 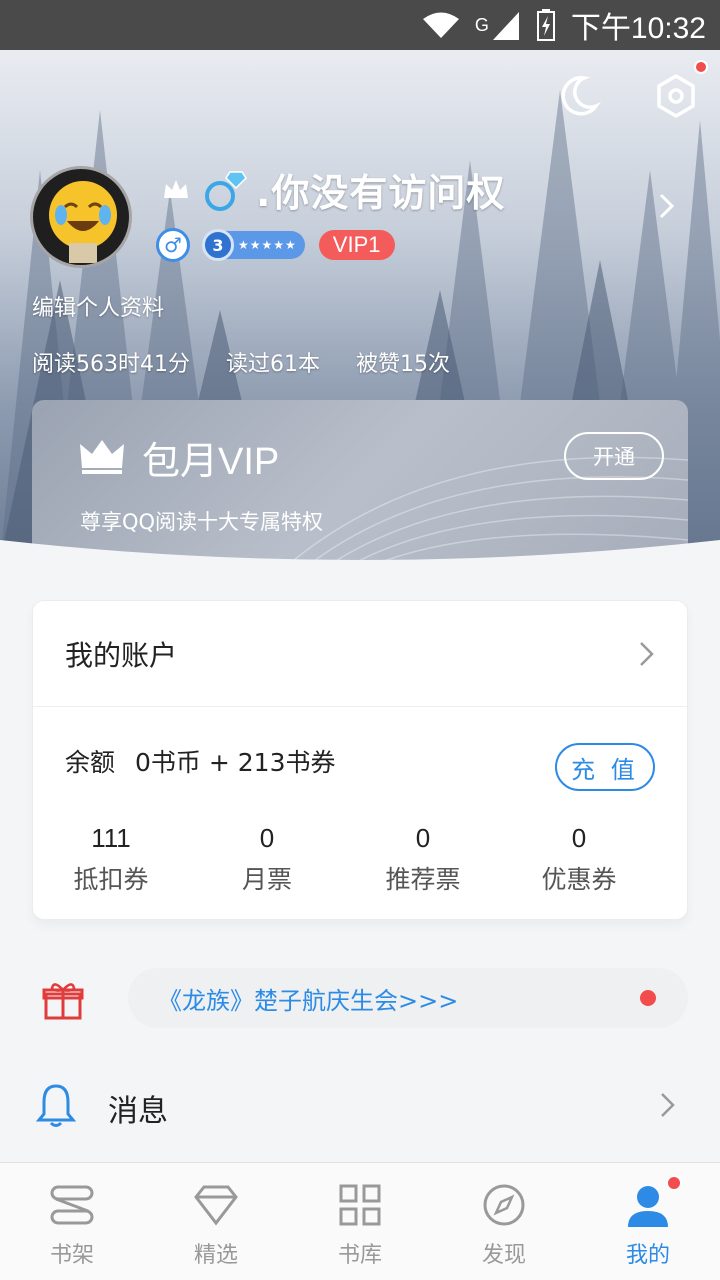 What do you see at coordinates (63, 1001) in the screenshot?
I see `gift-icon` at bounding box center [63, 1001].